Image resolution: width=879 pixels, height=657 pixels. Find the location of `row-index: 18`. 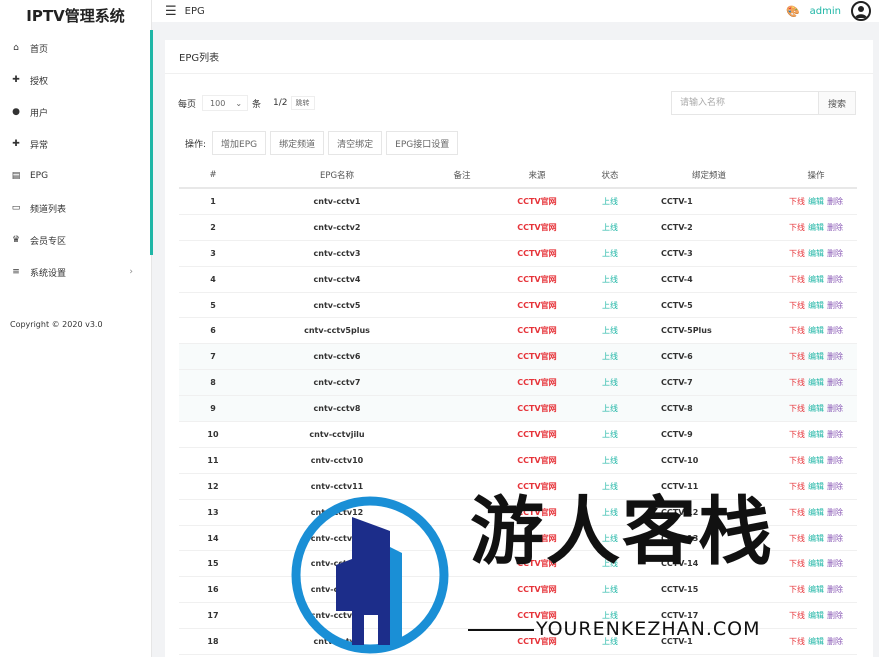

row-index: 18 is located at coordinates (213, 642).